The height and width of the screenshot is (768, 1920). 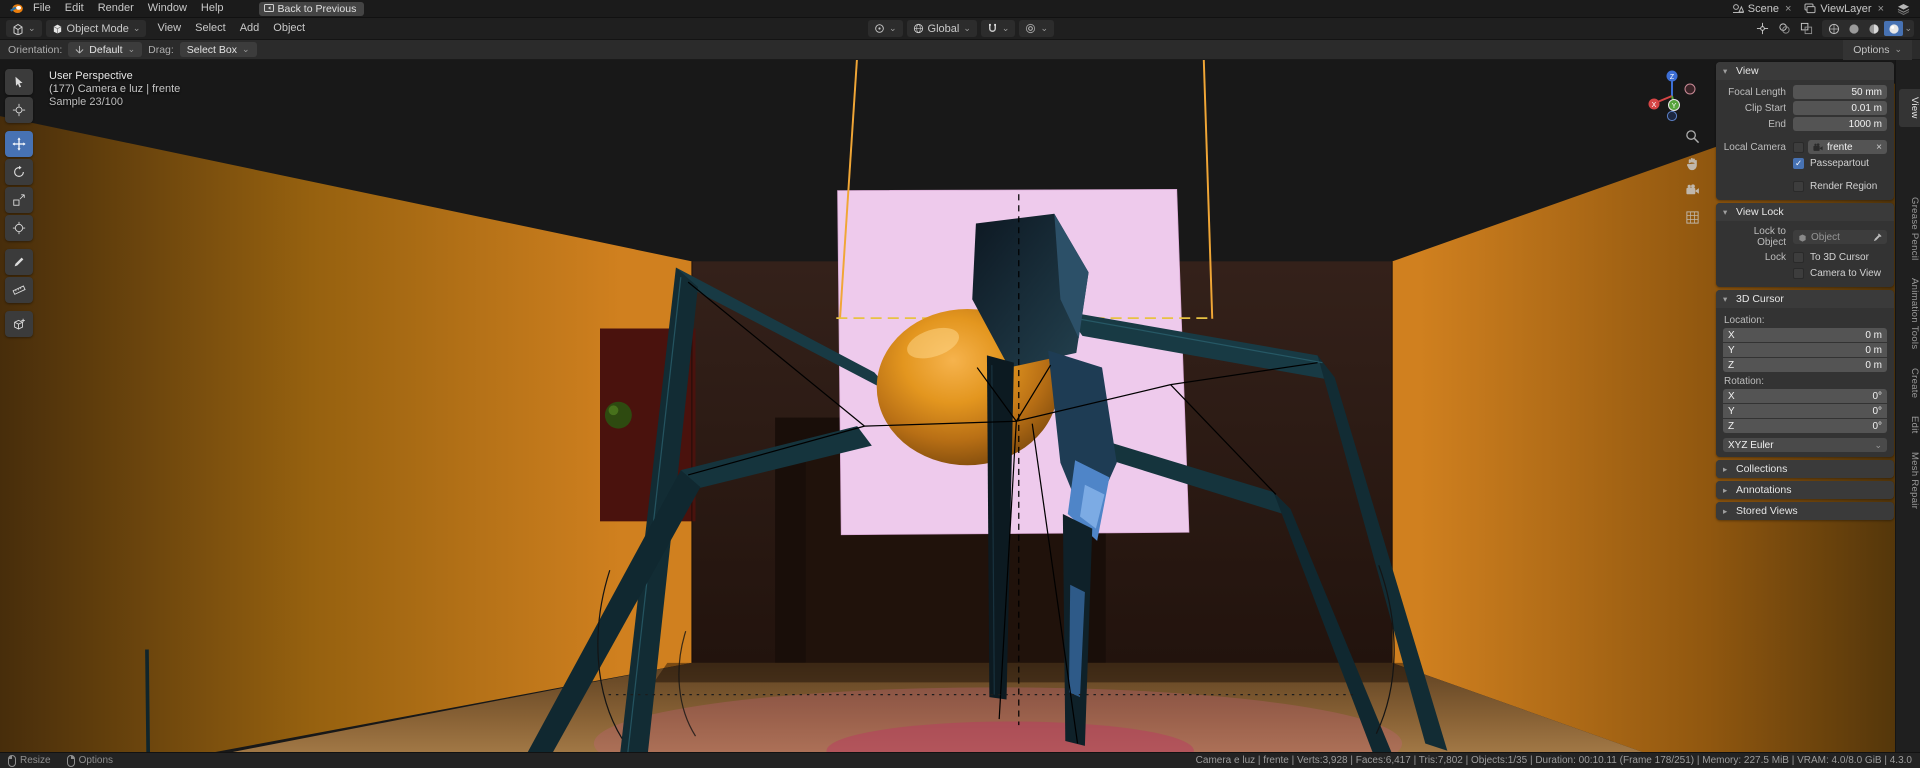 What do you see at coordinates (1805, 396) in the screenshot?
I see `cursor-rotation-x-field: X 0°` at bounding box center [1805, 396].